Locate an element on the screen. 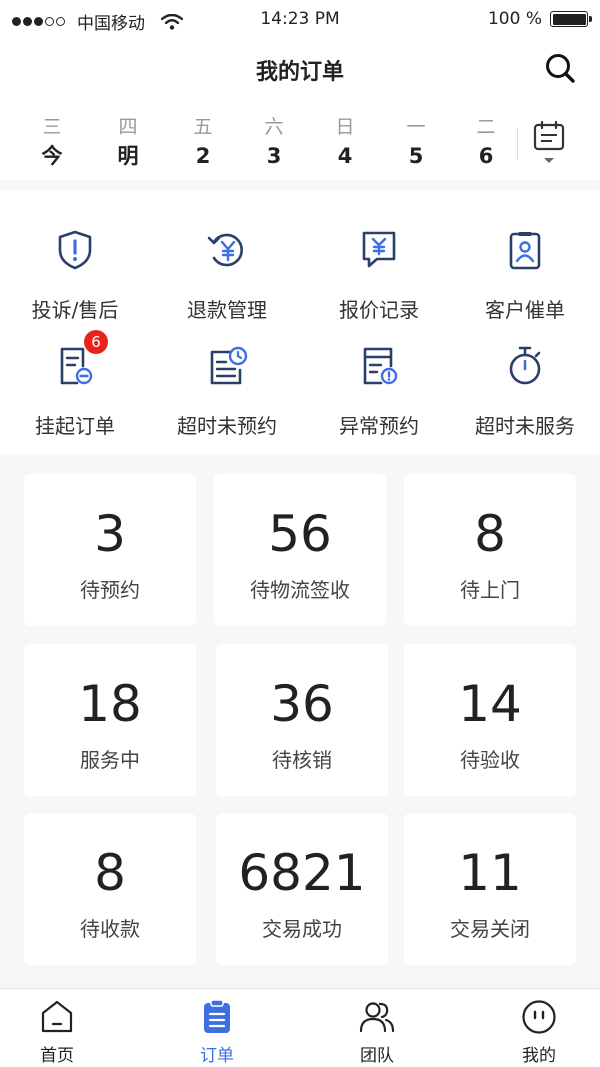 Image resolution: width=600 pixels, height=1067 pixels. stat-value: 6821 is located at coordinates (302, 873).